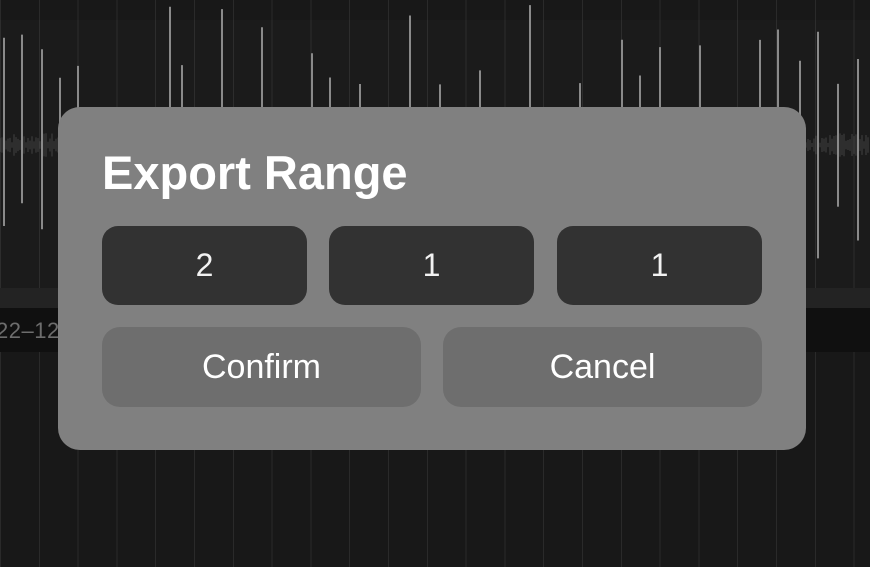 Image resolution: width=870 pixels, height=567 pixels. I want to click on dialog-title: Export Range, so click(255, 172).